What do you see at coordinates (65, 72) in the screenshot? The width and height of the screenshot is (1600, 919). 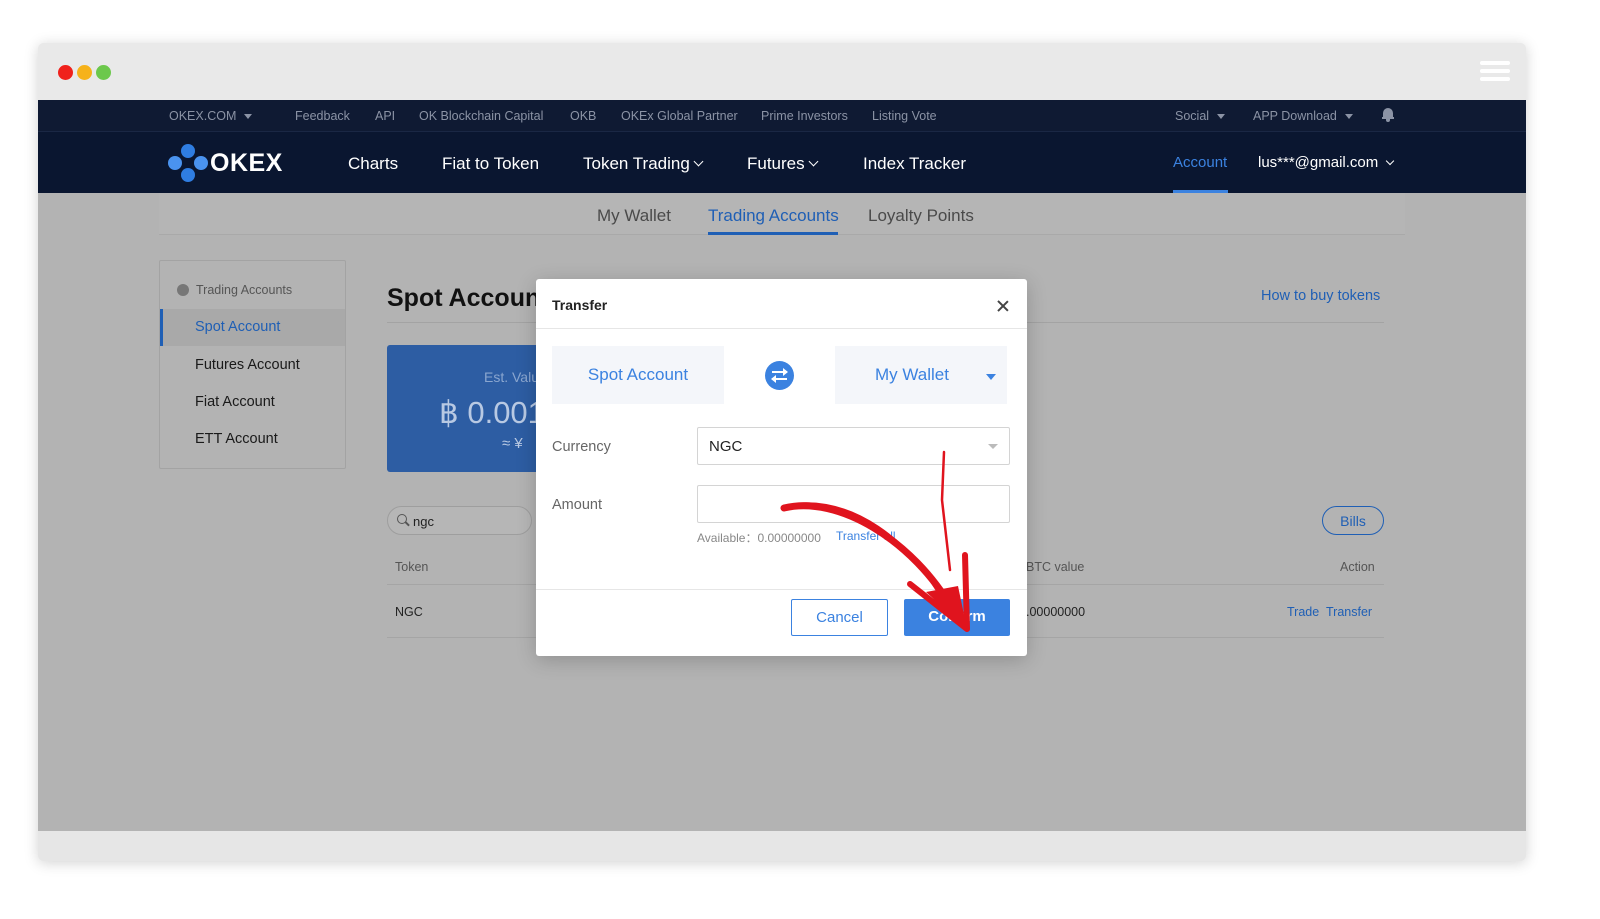 I see `close-window-dot` at bounding box center [65, 72].